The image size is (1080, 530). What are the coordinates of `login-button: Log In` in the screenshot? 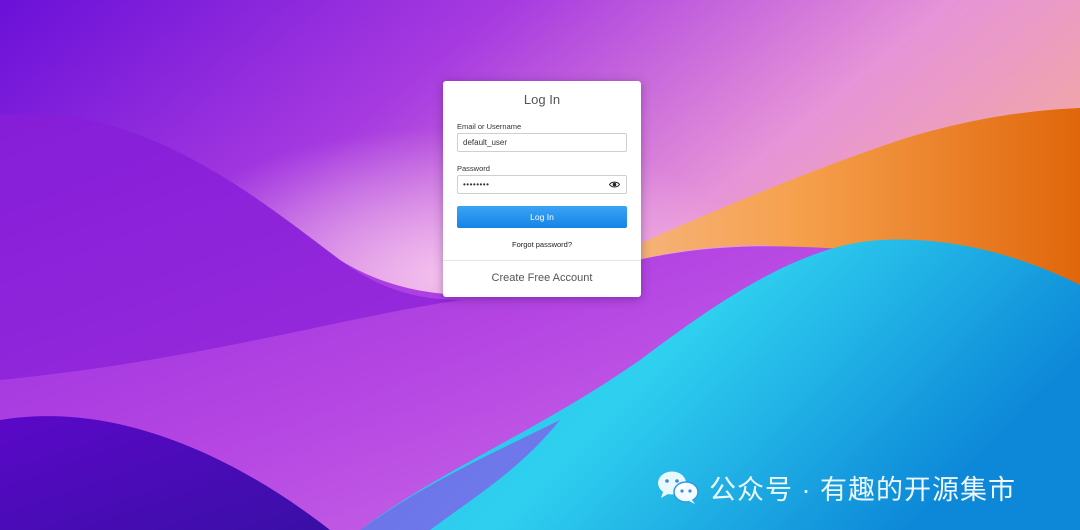 It's located at (542, 217).